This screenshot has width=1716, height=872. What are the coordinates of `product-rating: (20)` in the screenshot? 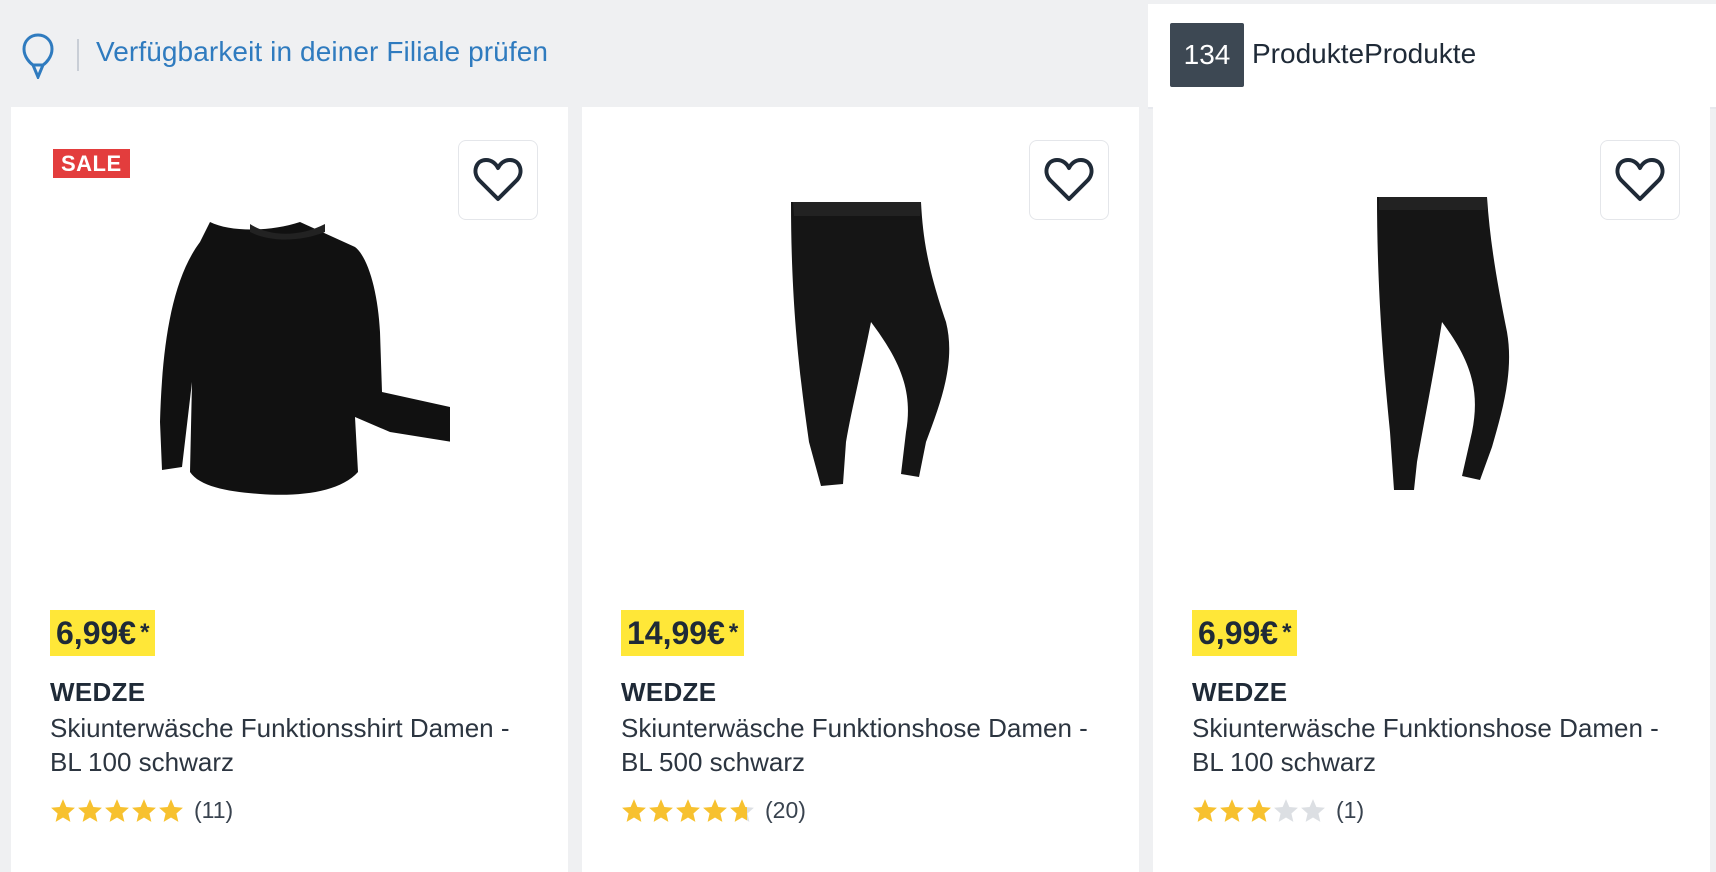 It's located at (713, 810).